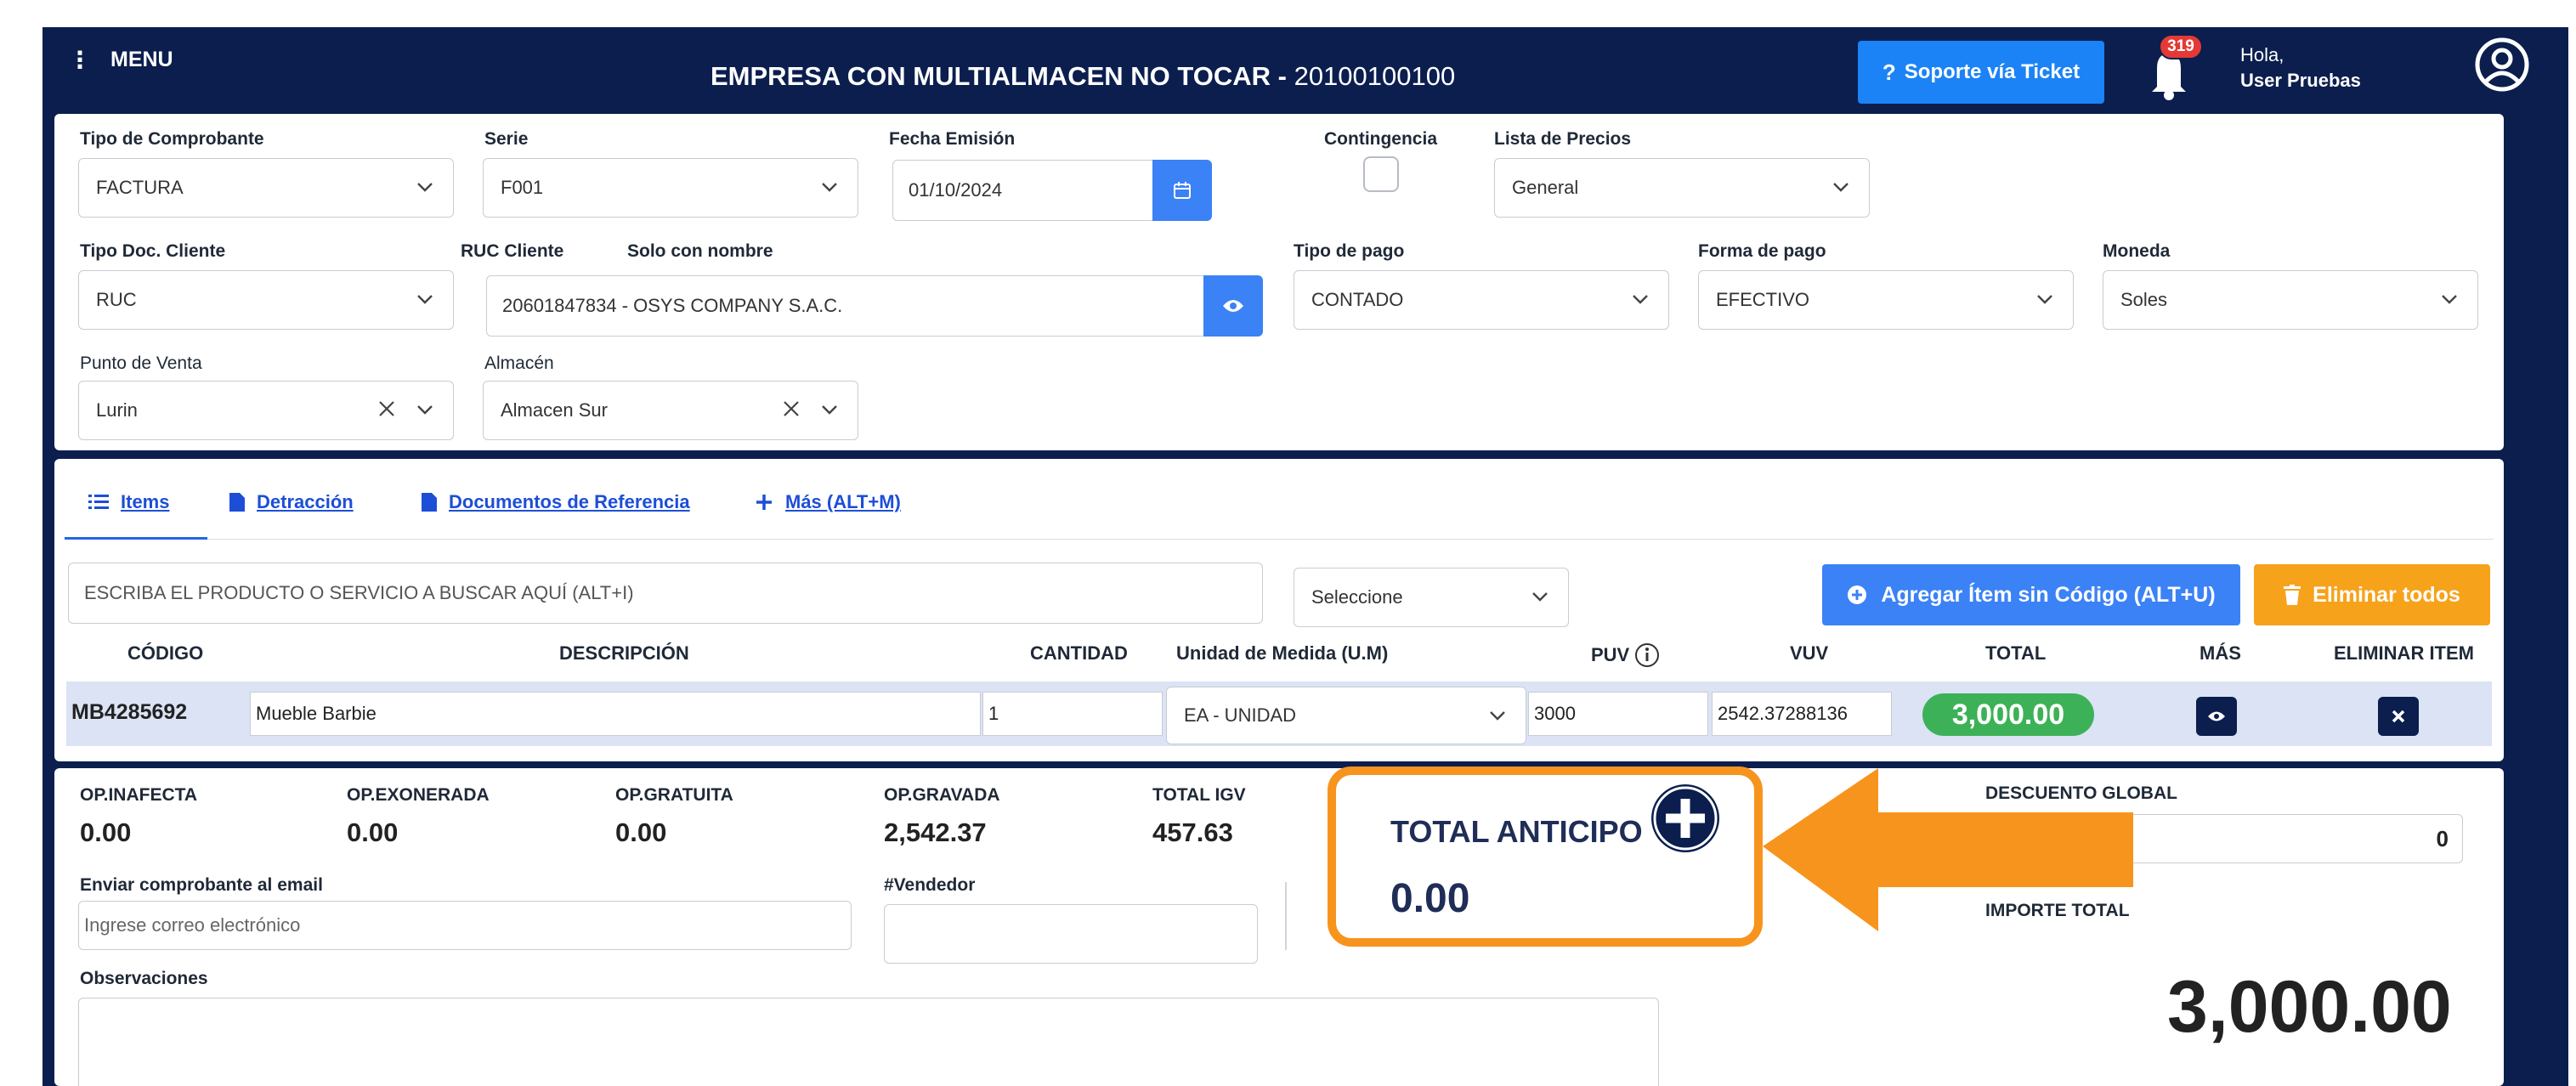 Image resolution: width=2576 pixels, height=1086 pixels. What do you see at coordinates (1948, 850) in the screenshot?
I see `annotation-arrow-icon` at bounding box center [1948, 850].